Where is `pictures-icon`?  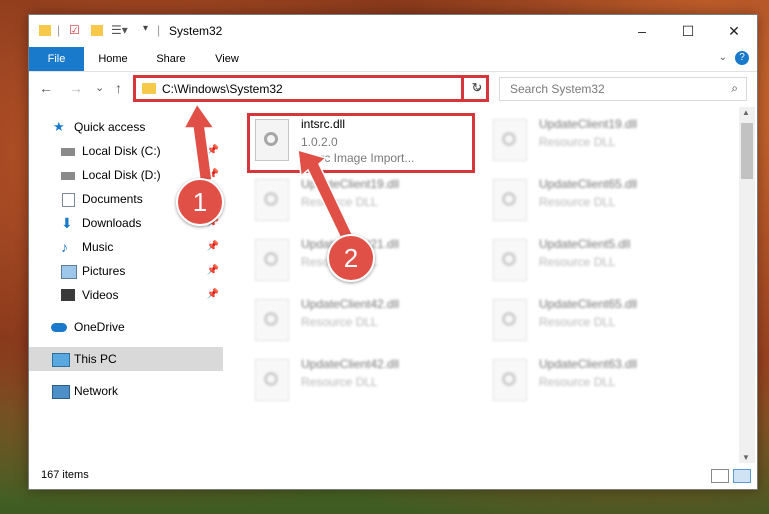 pictures-icon is located at coordinates (69, 272).